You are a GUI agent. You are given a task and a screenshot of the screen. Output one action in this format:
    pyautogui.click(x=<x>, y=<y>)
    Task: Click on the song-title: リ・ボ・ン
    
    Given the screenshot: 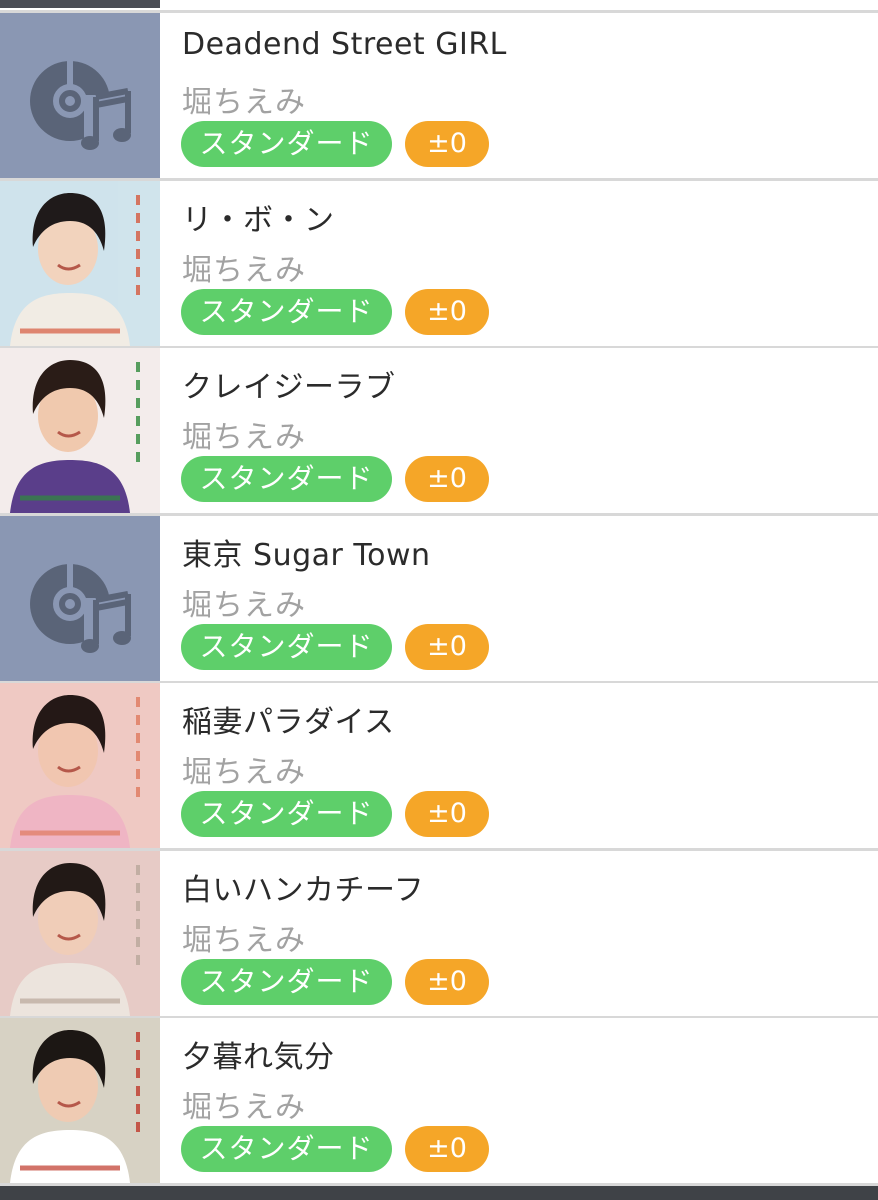 What is the action you would take?
    pyautogui.click(x=258, y=220)
    